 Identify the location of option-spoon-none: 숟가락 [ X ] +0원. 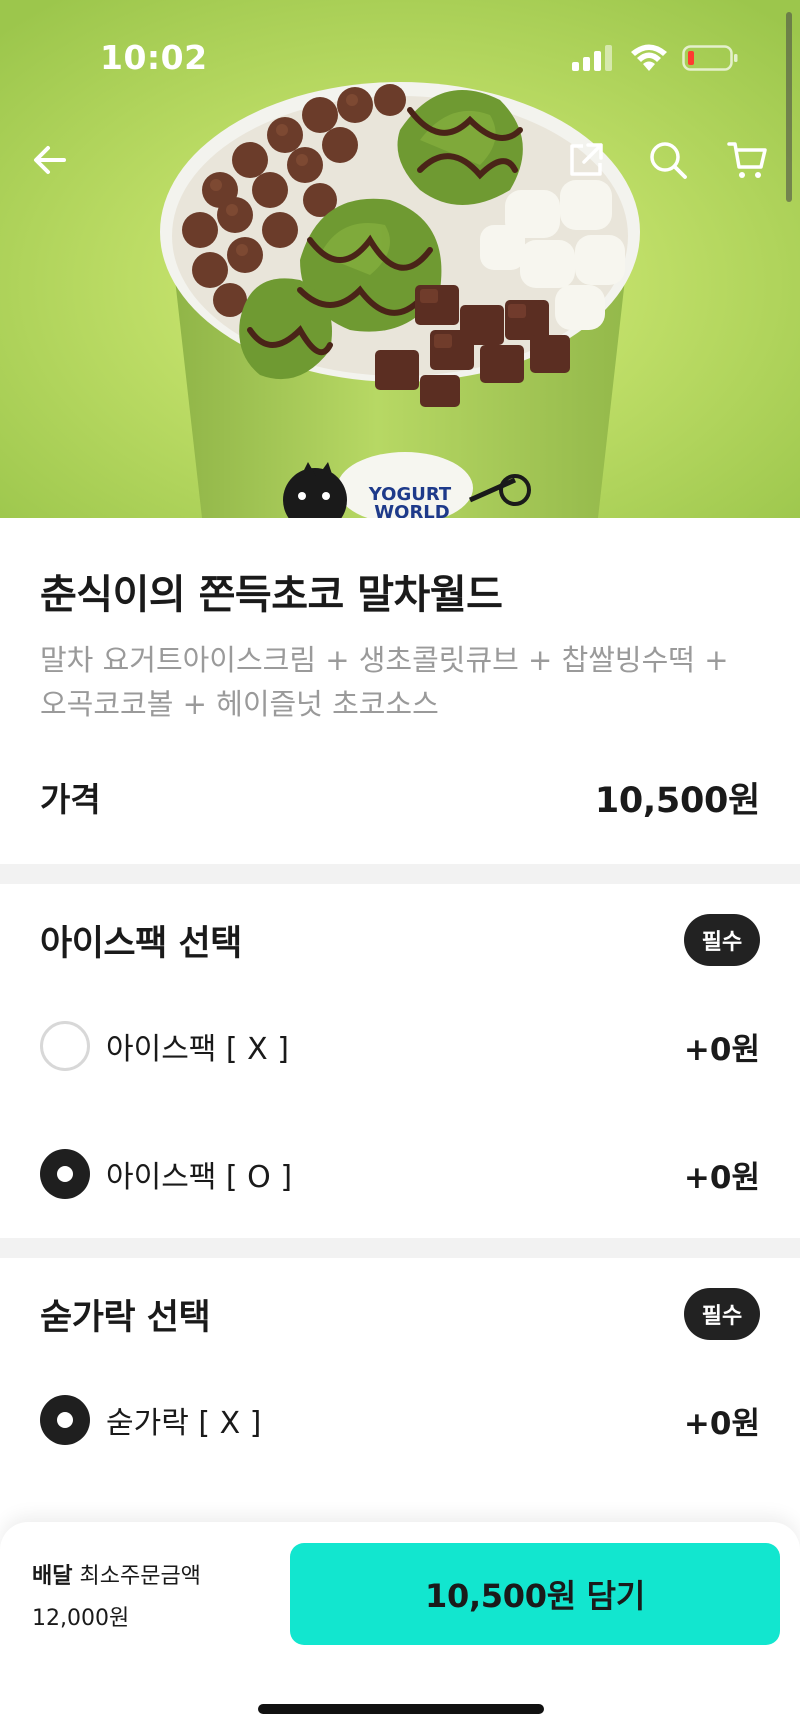
(400, 1420).